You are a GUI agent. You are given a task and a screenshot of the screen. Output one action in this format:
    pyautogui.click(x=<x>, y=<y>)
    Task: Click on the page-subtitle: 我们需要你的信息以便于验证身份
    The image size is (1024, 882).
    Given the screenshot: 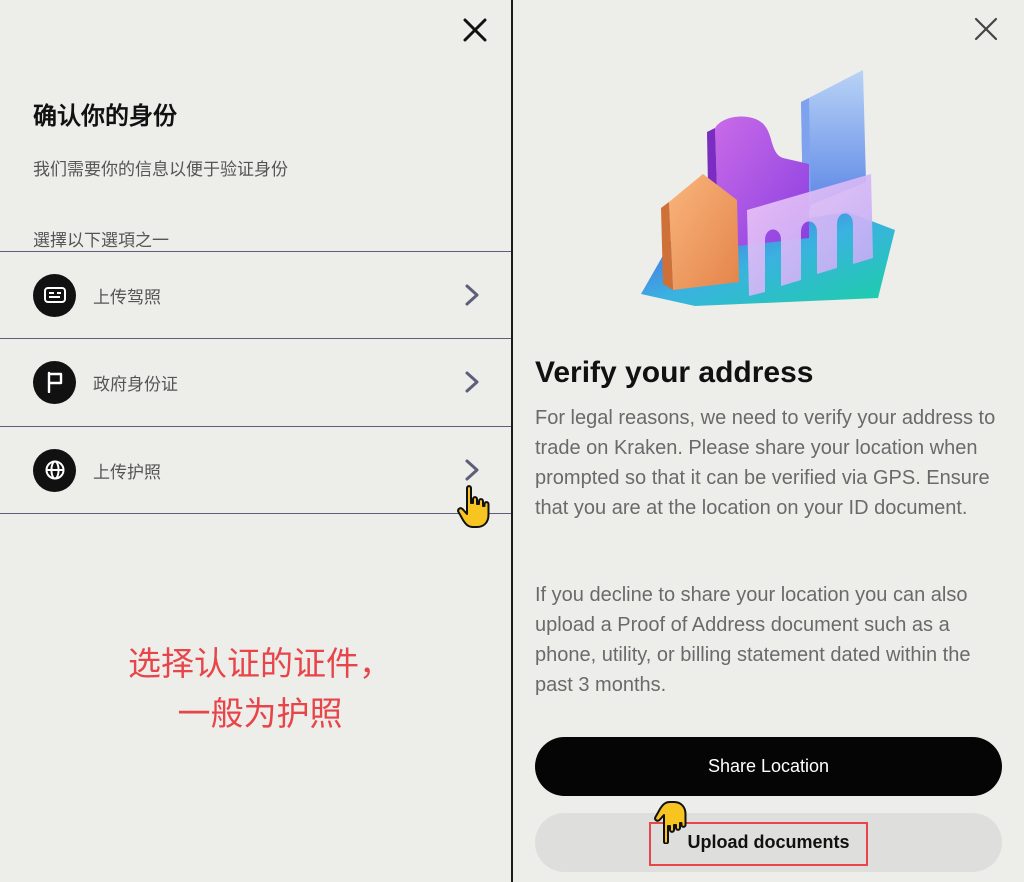 What is the action you would take?
    pyautogui.click(x=160, y=170)
    